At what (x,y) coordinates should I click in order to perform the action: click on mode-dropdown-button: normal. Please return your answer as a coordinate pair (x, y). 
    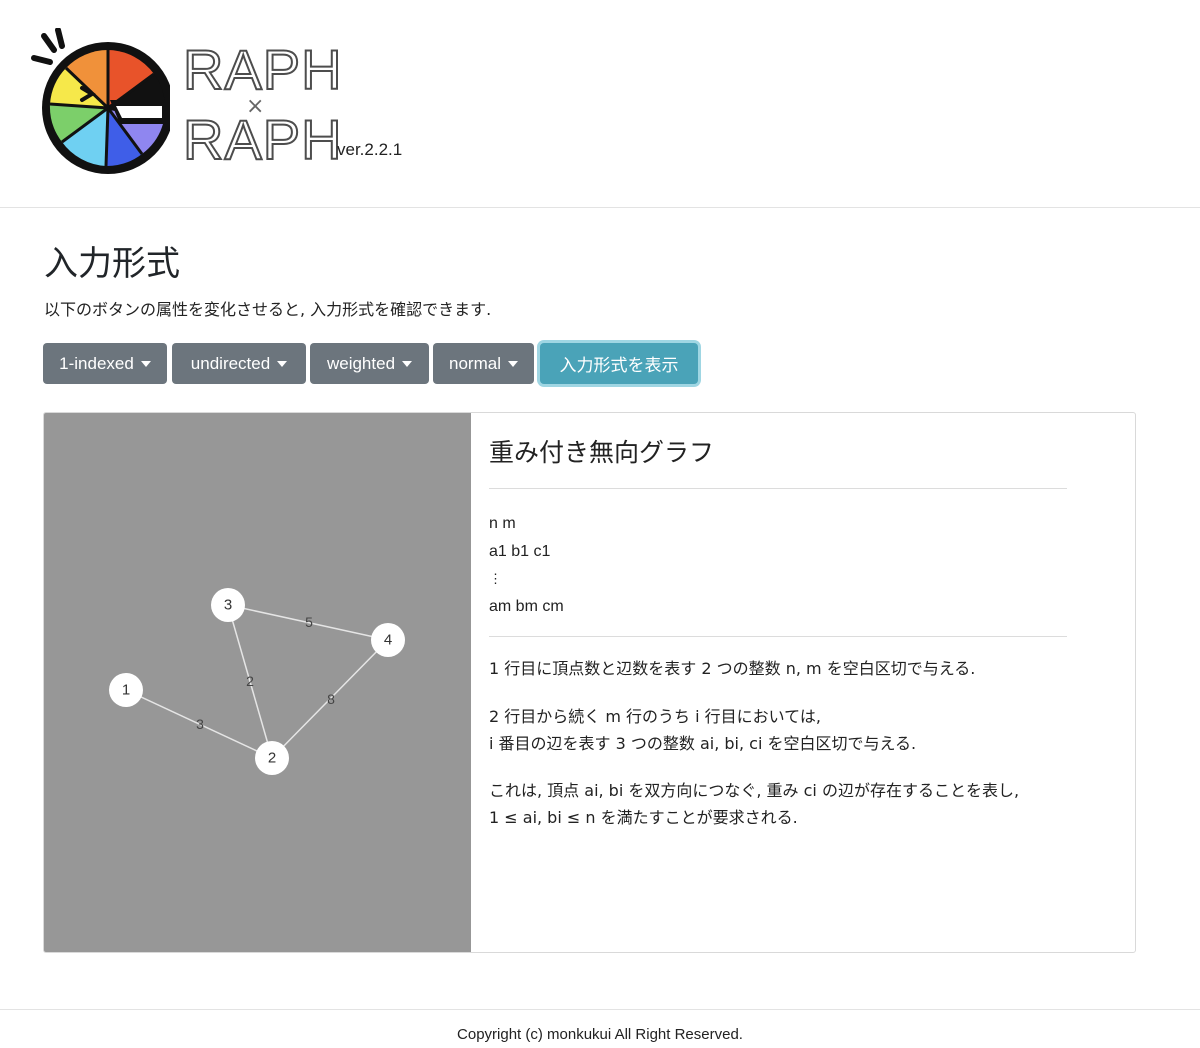
    Looking at the image, I should click on (483, 363).